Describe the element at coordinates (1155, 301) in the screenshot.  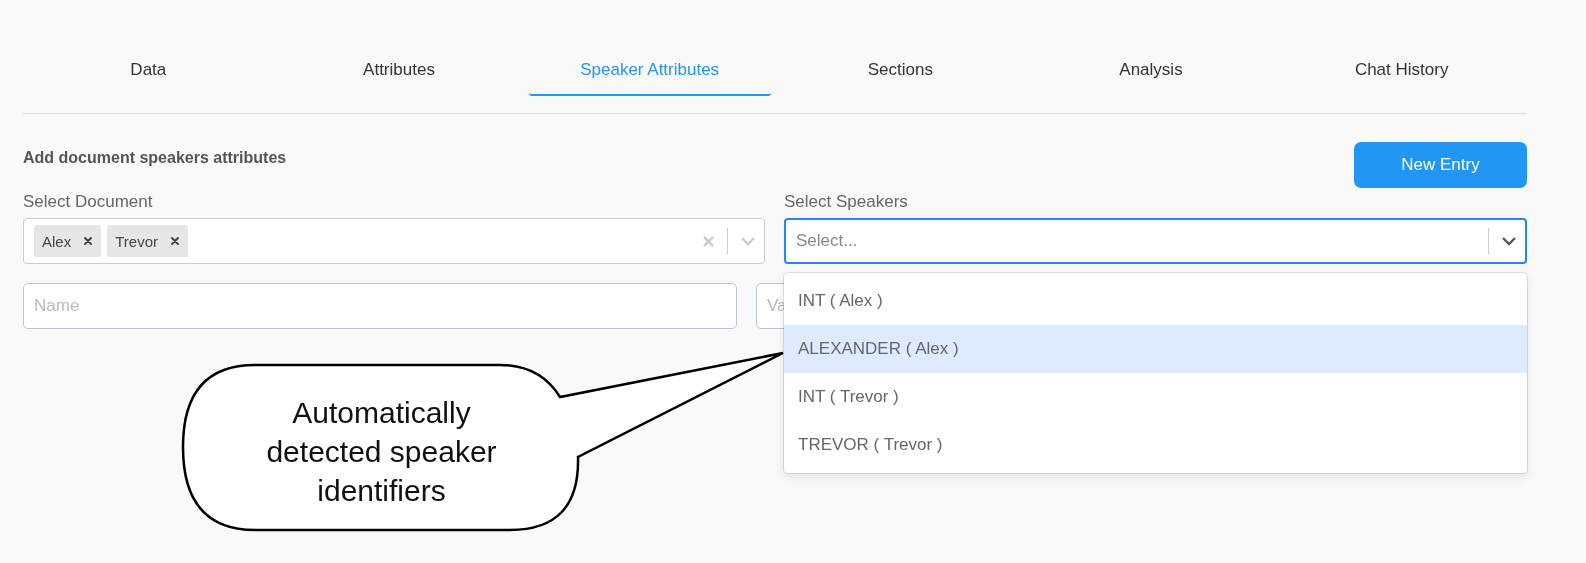
I see `dropdown-option: INT ( Alex )` at that location.